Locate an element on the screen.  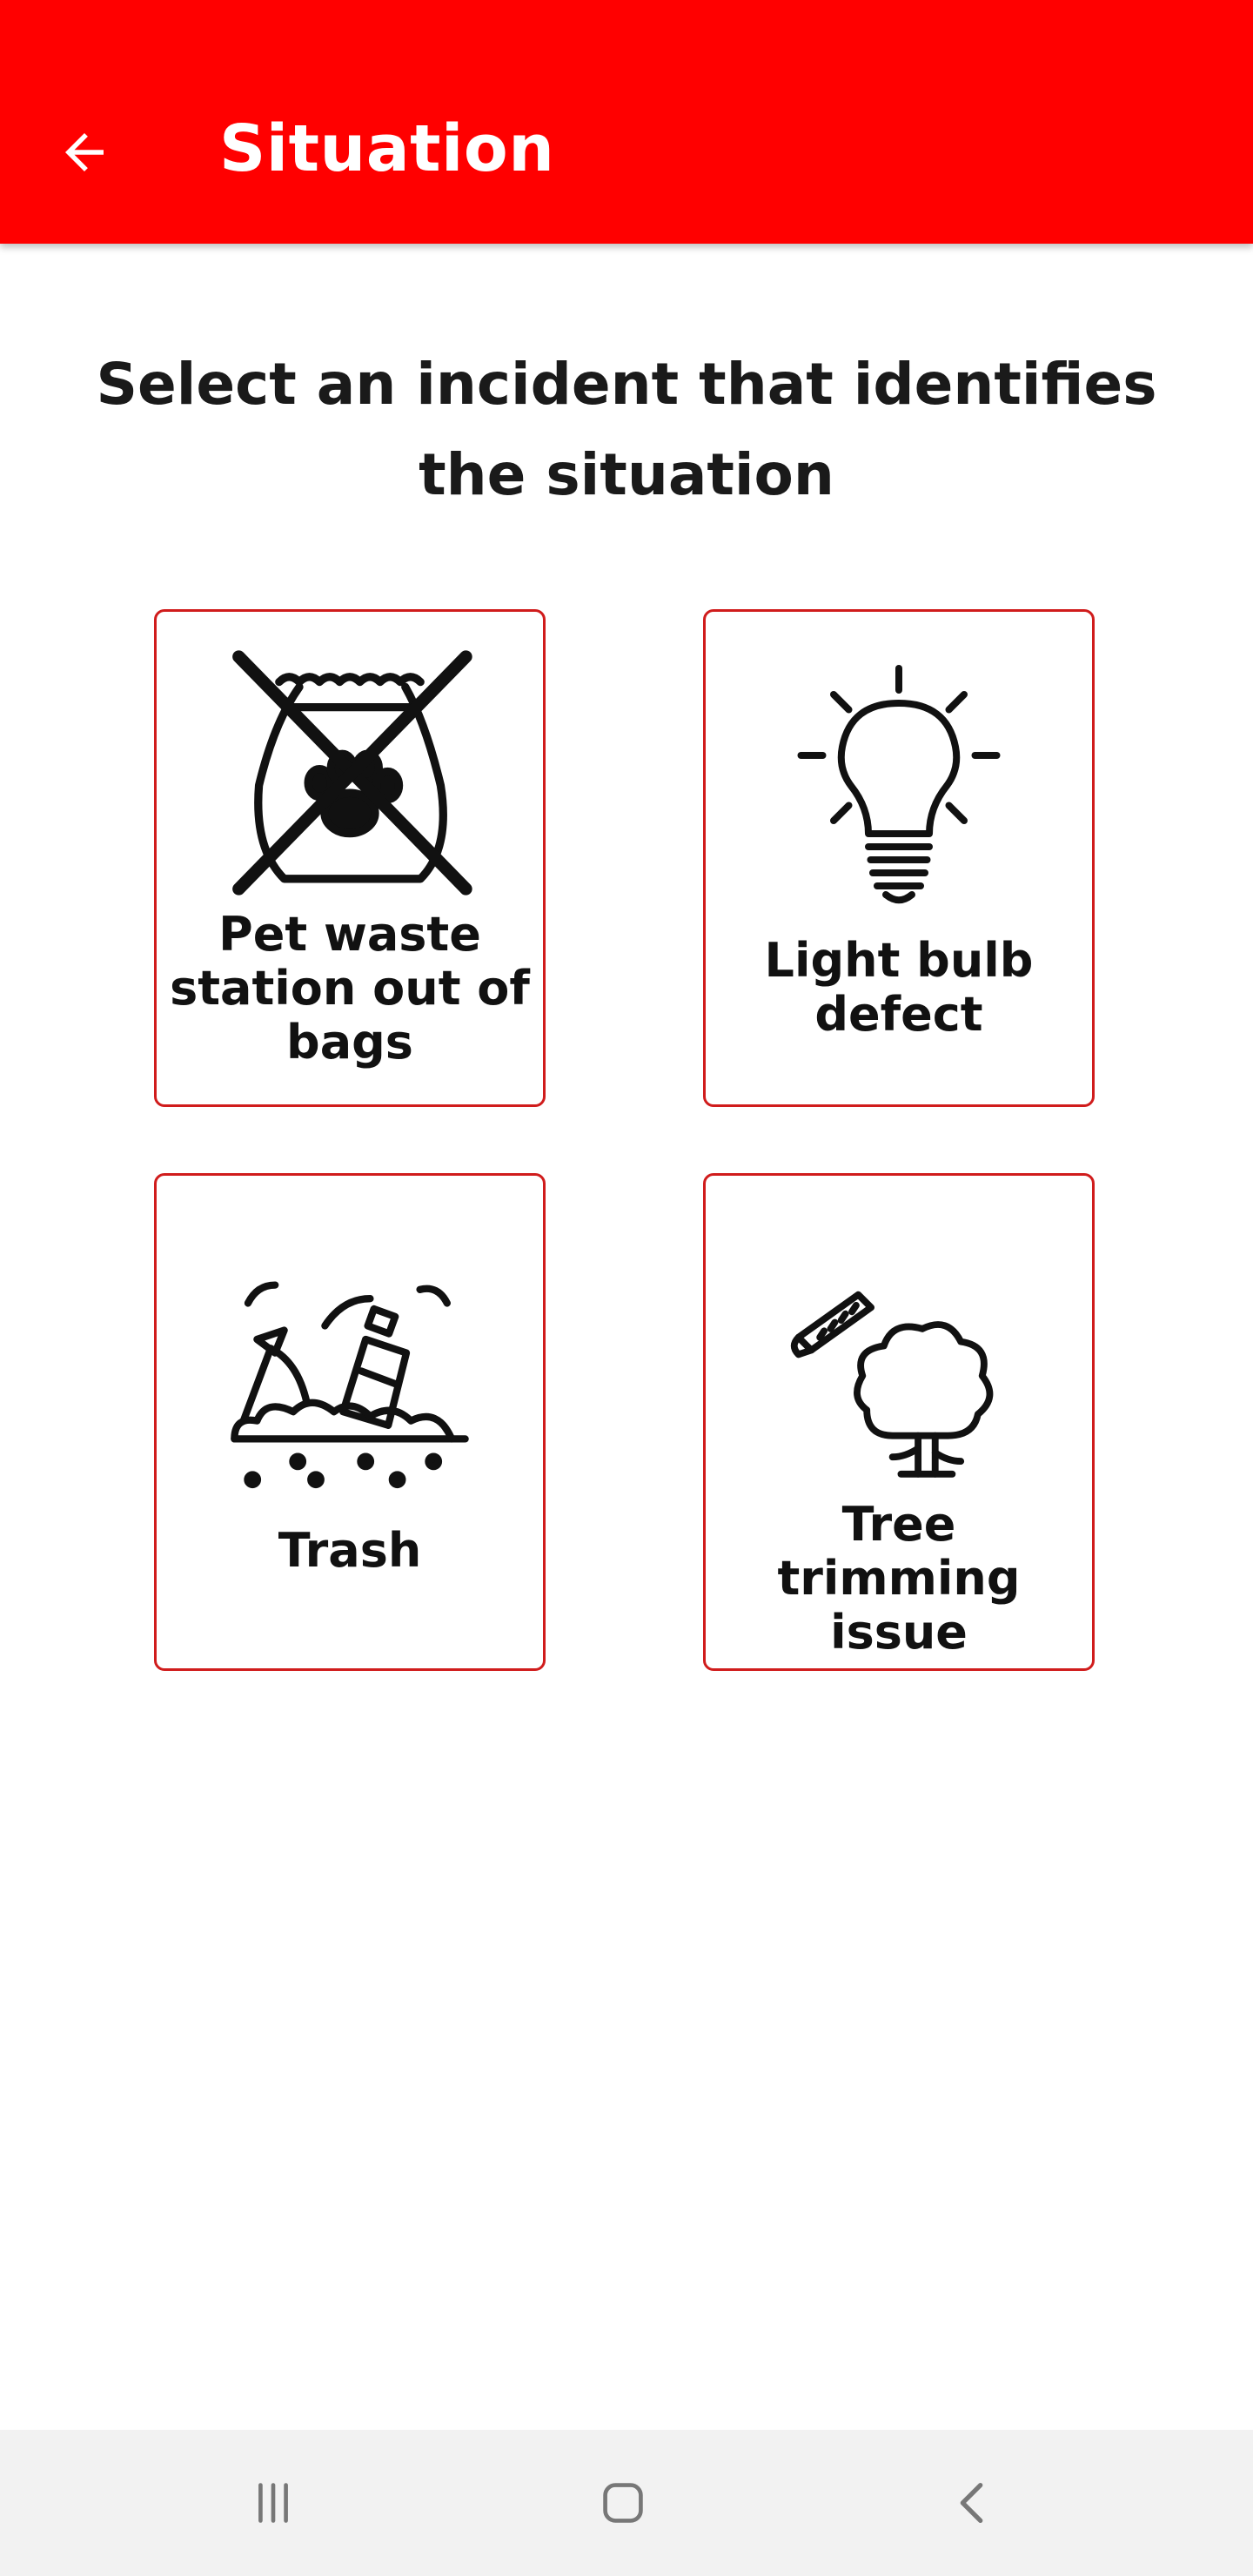
home-button is located at coordinates (623, 2502).